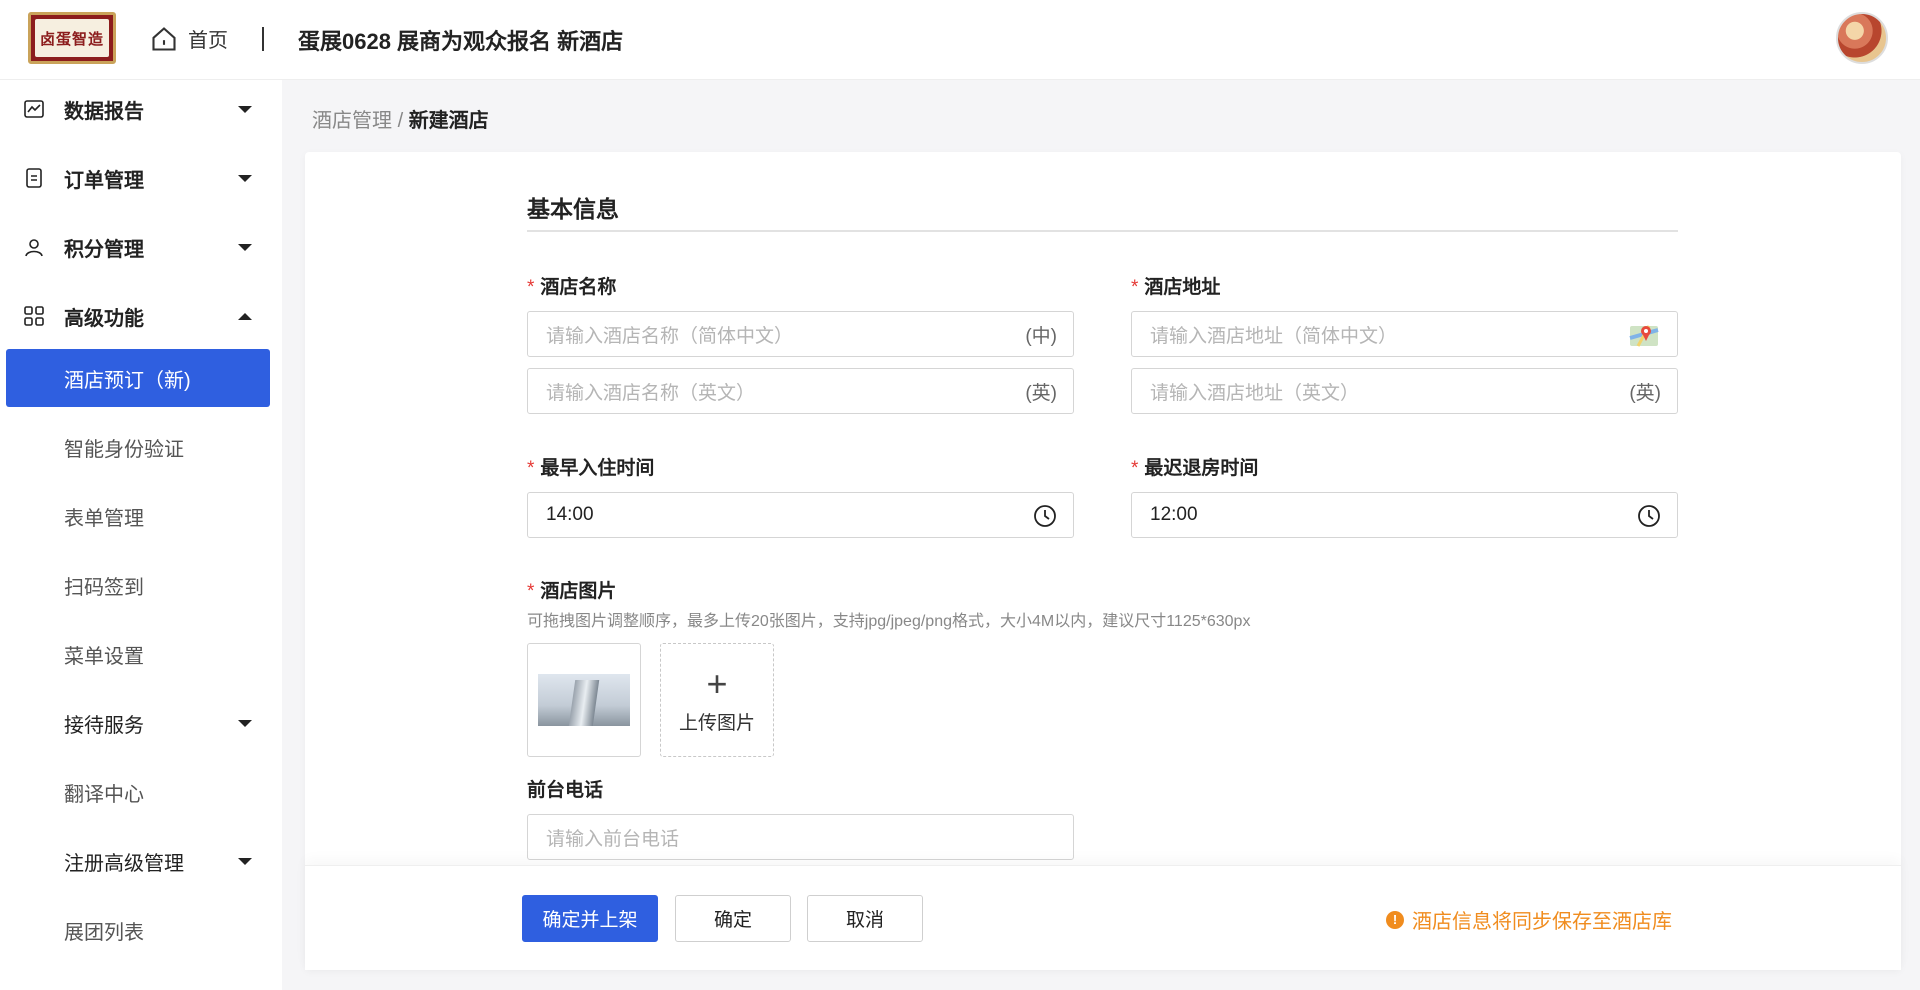  I want to click on sidebar-item-menu-settings: 菜单设置, so click(138, 654).